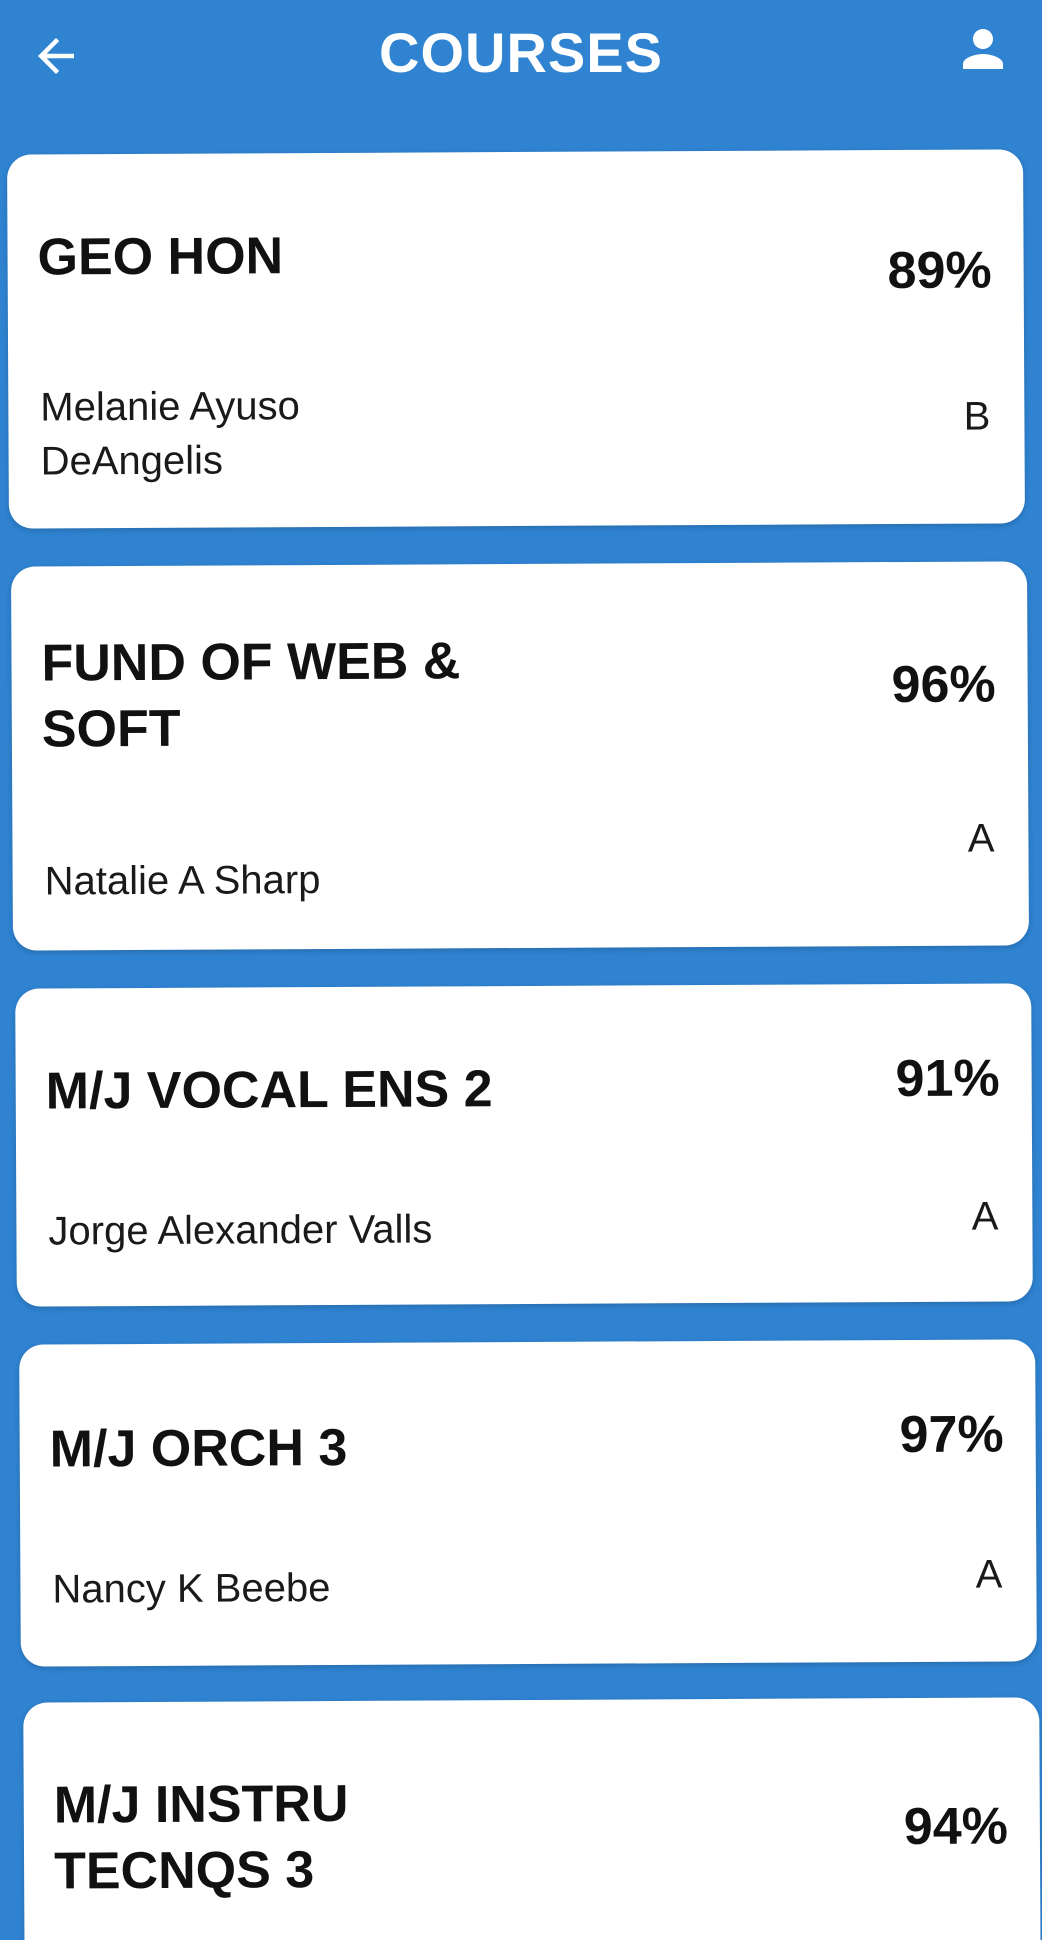 The width and height of the screenshot is (1042, 1940). I want to click on course-percent: 89%, so click(939, 271).